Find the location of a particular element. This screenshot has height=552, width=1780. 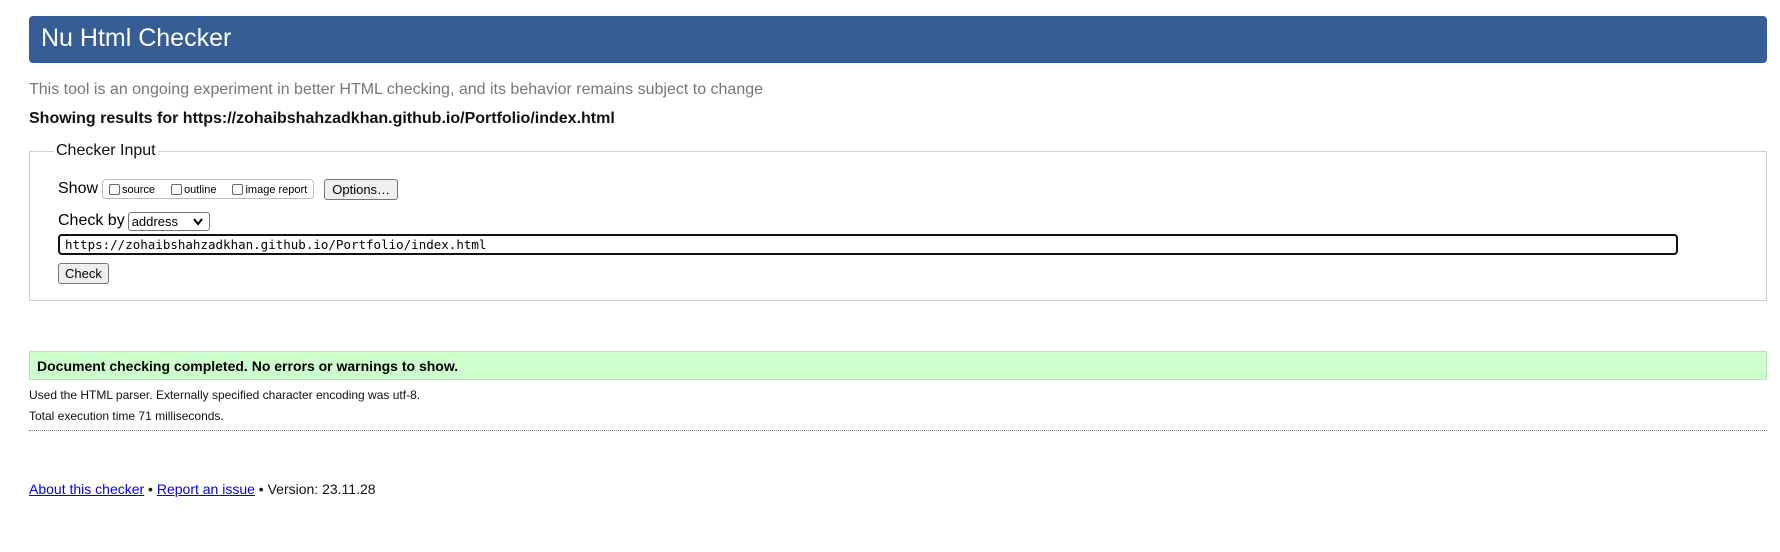

check-button: Check is located at coordinates (83, 273).